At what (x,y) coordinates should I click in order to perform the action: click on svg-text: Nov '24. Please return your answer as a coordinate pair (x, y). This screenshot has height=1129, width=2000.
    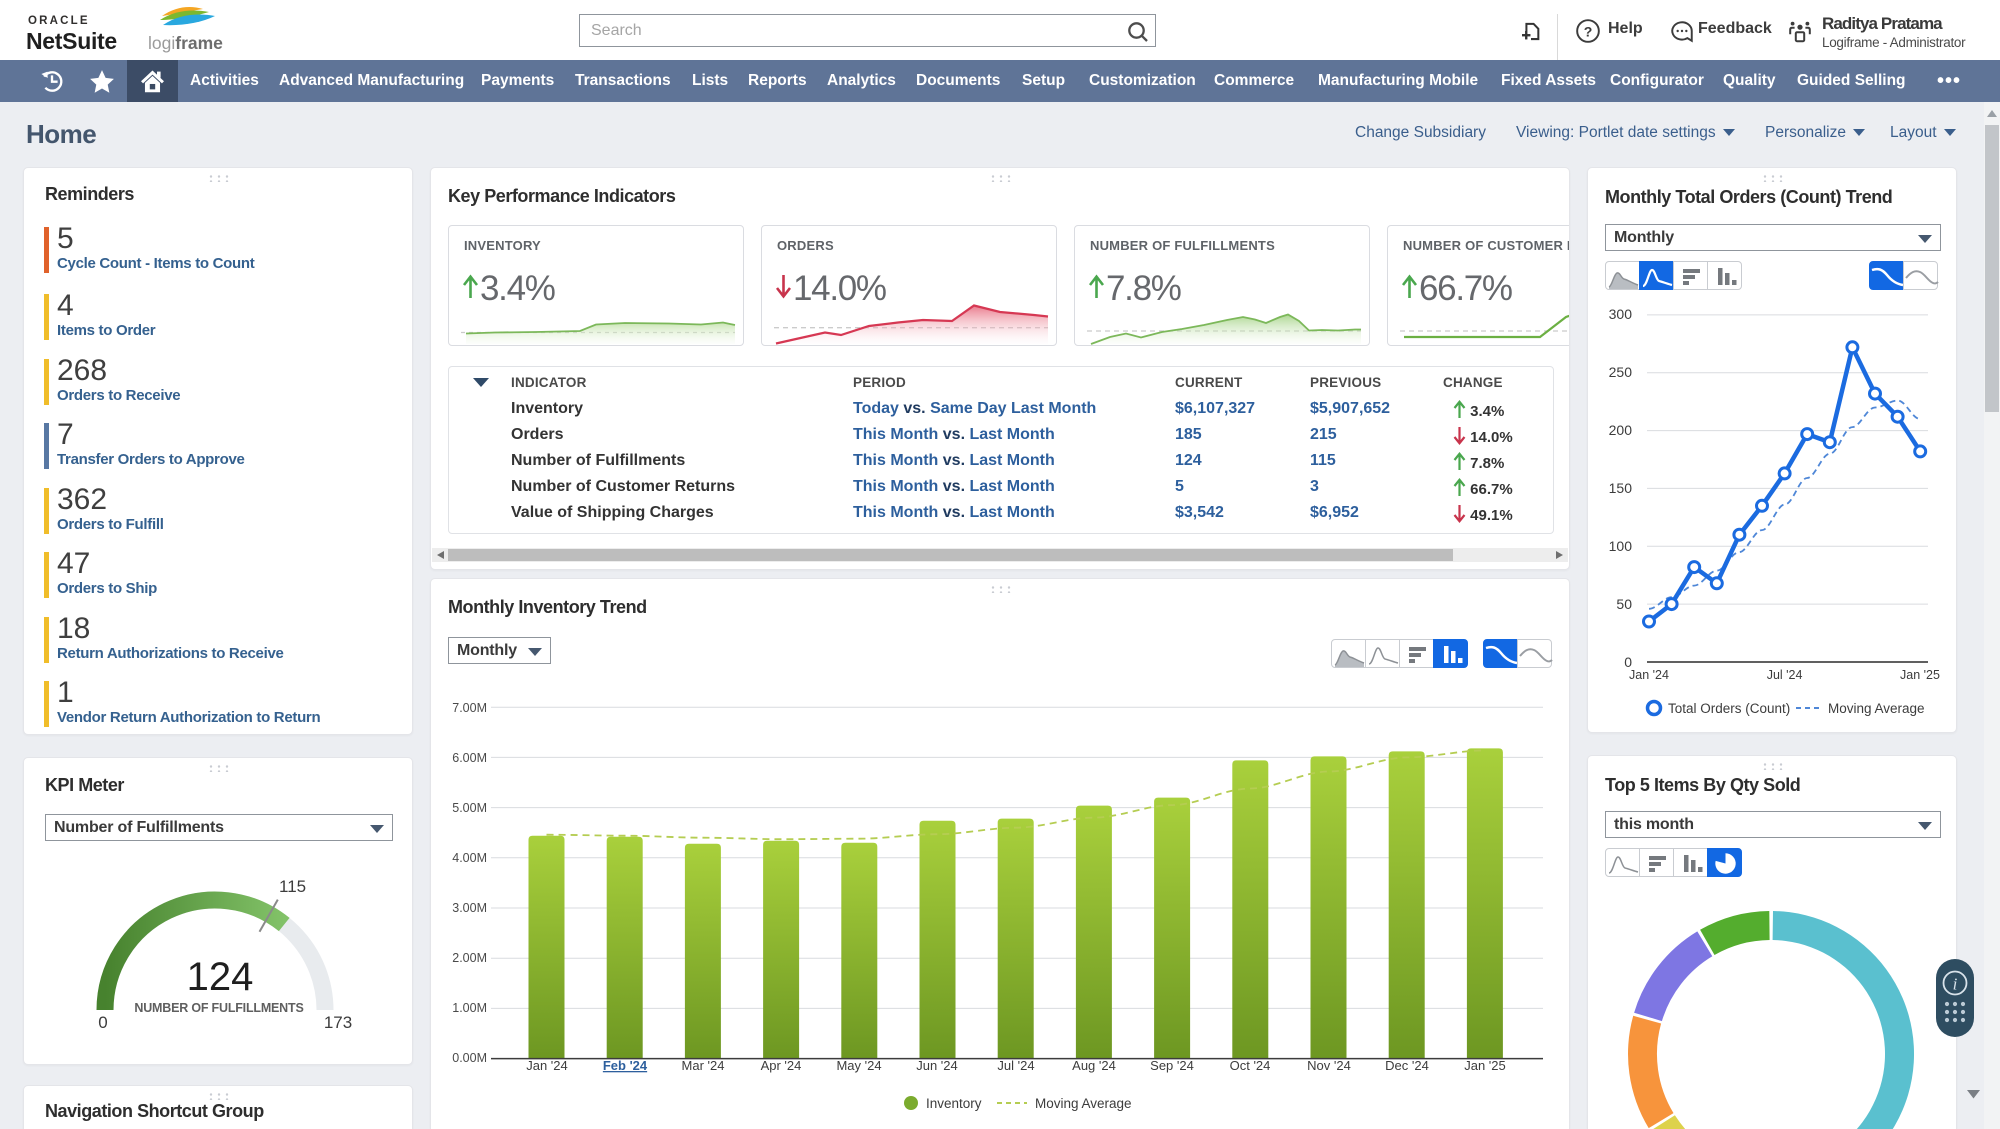
    Looking at the image, I should click on (1329, 1065).